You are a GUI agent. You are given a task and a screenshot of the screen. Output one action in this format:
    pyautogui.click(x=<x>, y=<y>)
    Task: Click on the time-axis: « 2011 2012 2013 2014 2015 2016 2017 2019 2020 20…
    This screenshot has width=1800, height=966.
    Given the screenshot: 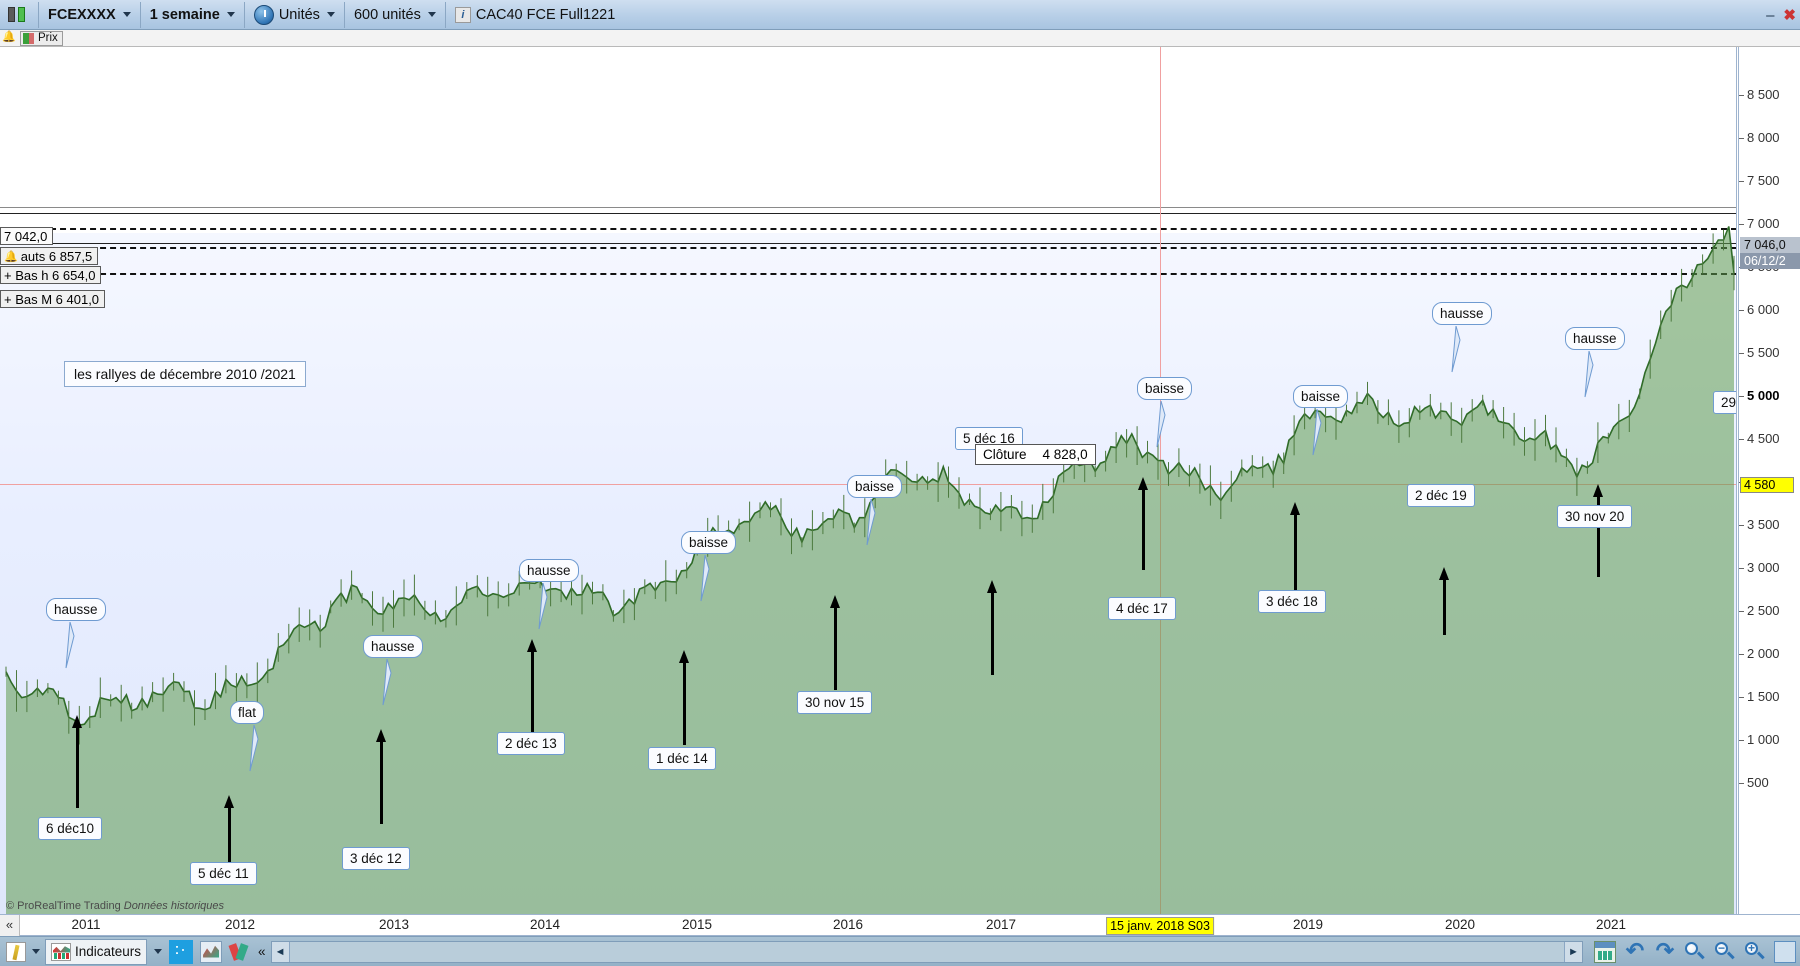 What is the action you would take?
    pyautogui.click(x=900, y=925)
    